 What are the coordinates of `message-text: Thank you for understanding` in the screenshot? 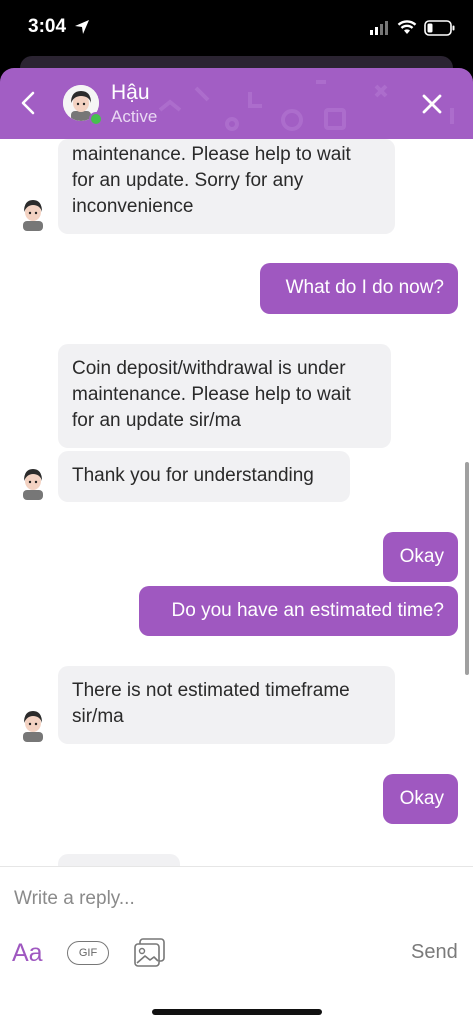 It's located at (193, 475).